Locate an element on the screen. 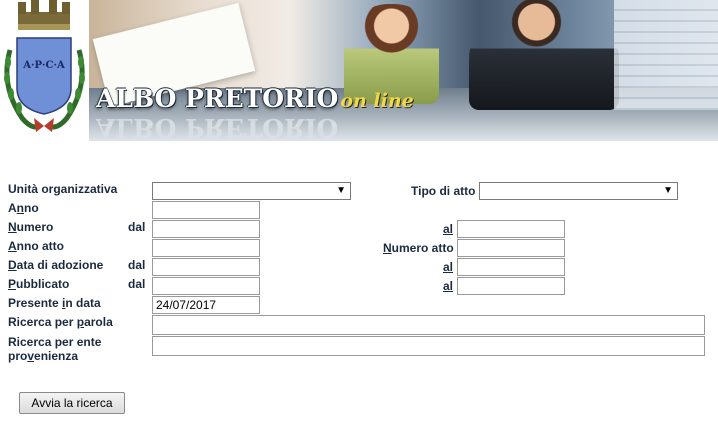 The height and width of the screenshot is (444, 718). numero-dal-label: dal is located at coordinates (137, 227).